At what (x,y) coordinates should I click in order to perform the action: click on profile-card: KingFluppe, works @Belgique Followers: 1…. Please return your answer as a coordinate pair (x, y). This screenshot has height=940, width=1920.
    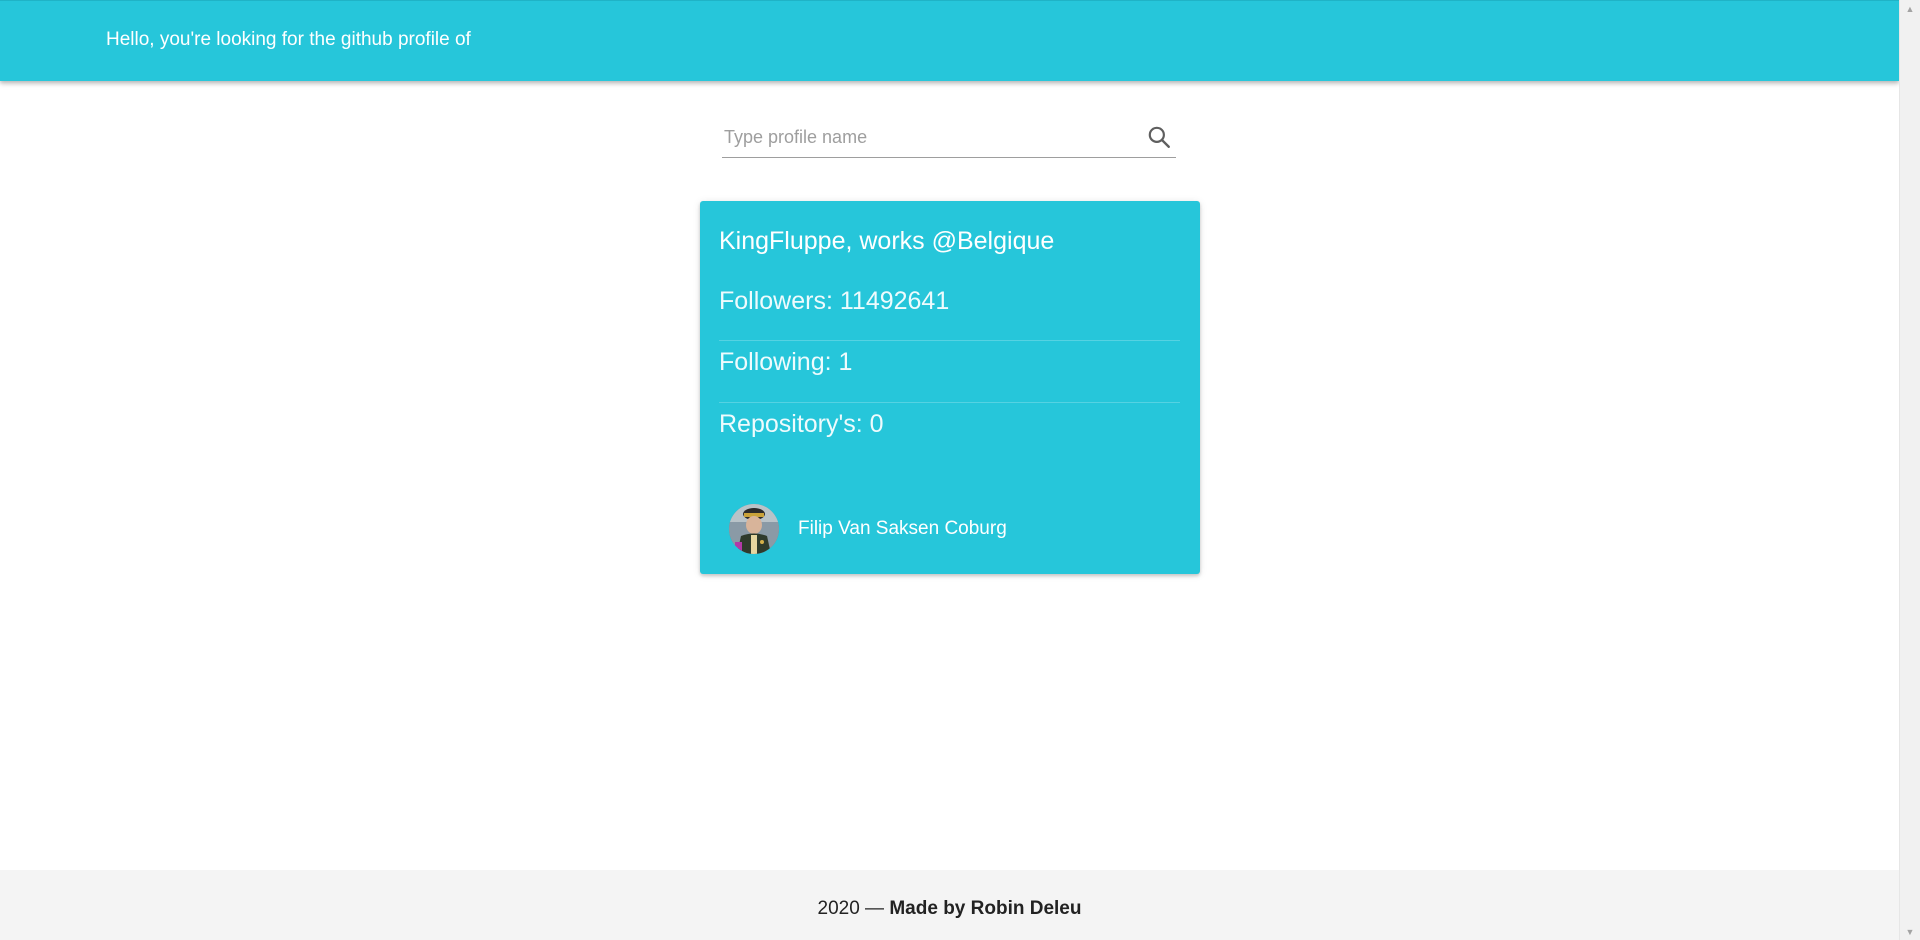
    Looking at the image, I should click on (950, 387).